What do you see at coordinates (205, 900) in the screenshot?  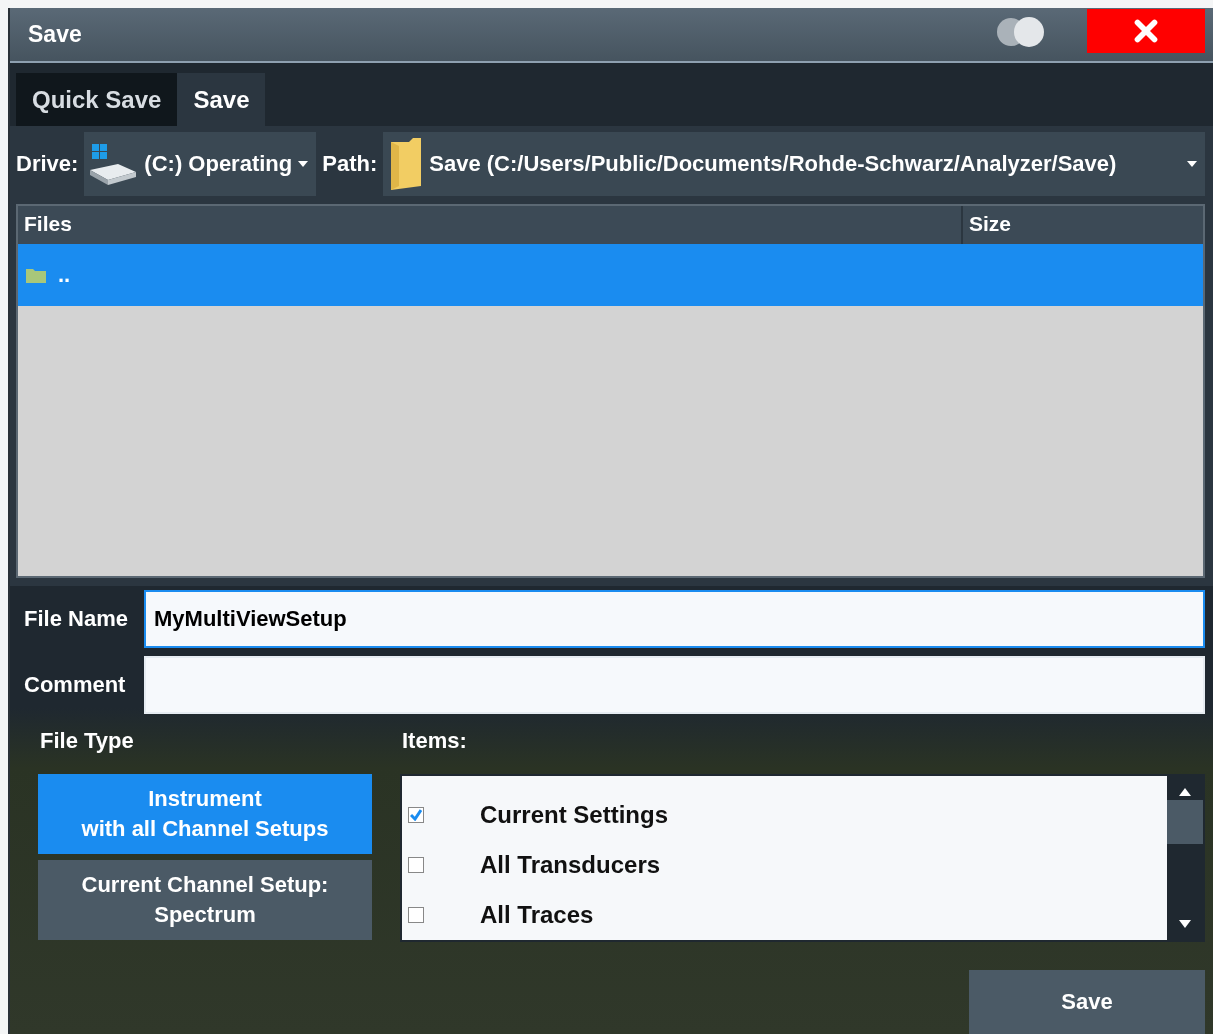 I see `file-type-option: Current Channel Setup: Spectrum` at bounding box center [205, 900].